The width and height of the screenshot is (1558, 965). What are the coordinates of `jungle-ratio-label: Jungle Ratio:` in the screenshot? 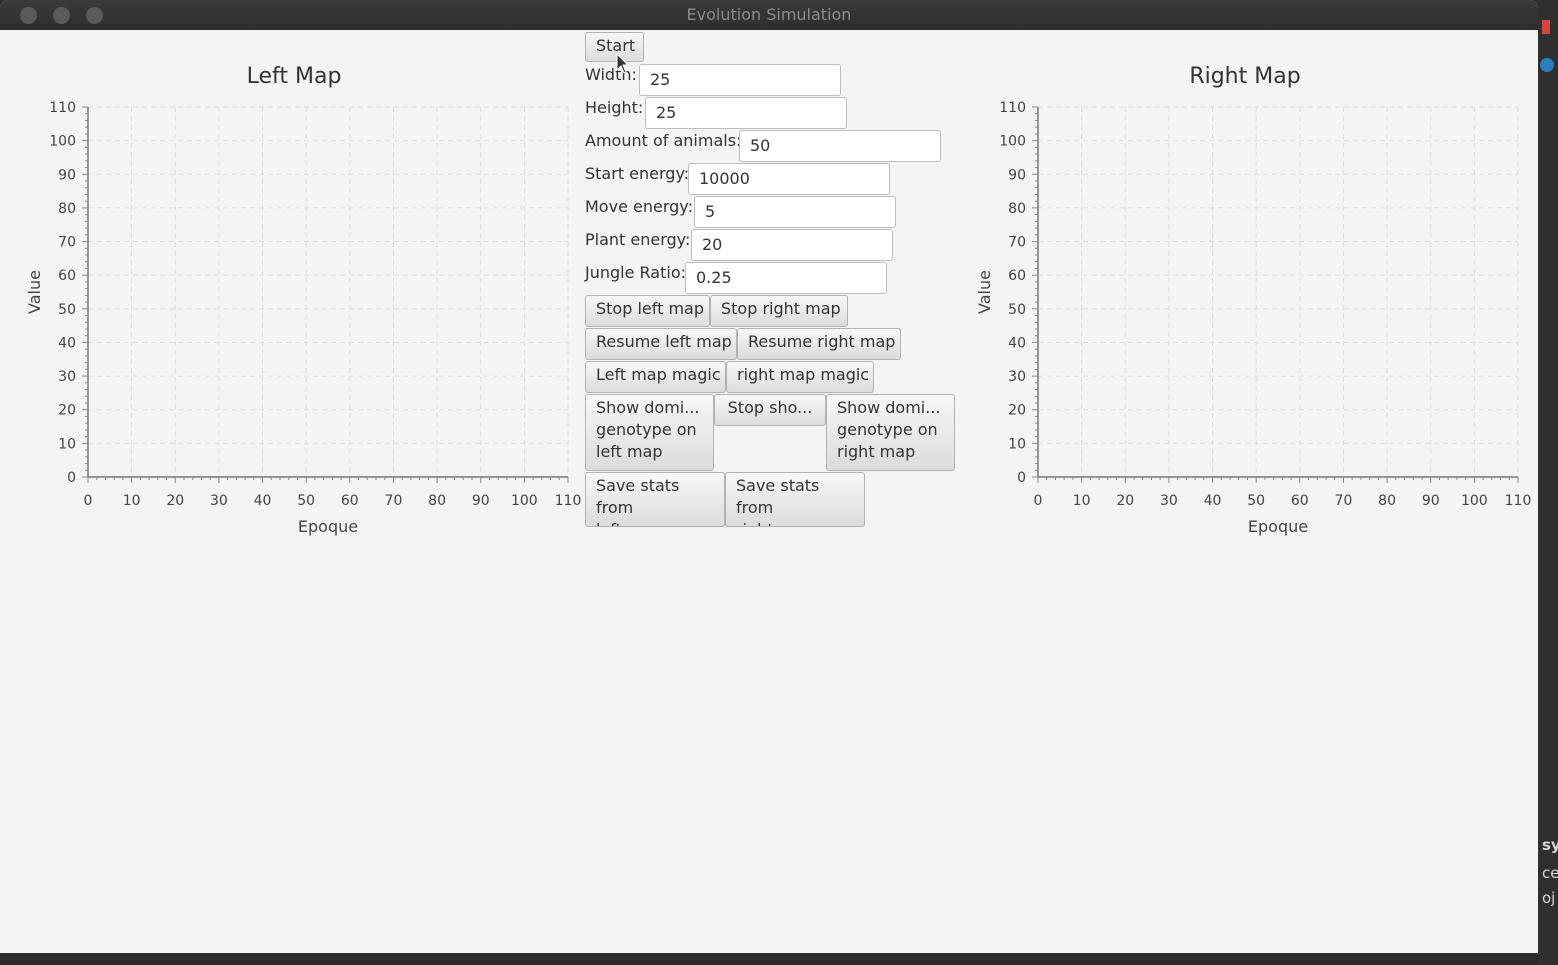 It's located at (635, 272).